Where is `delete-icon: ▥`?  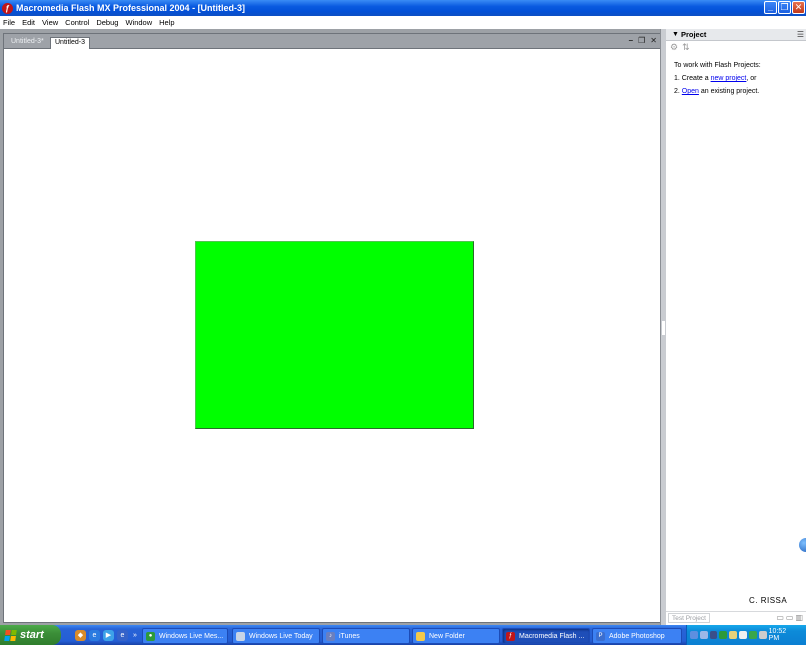
delete-icon: ▥ is located at coordinates (799, 617).